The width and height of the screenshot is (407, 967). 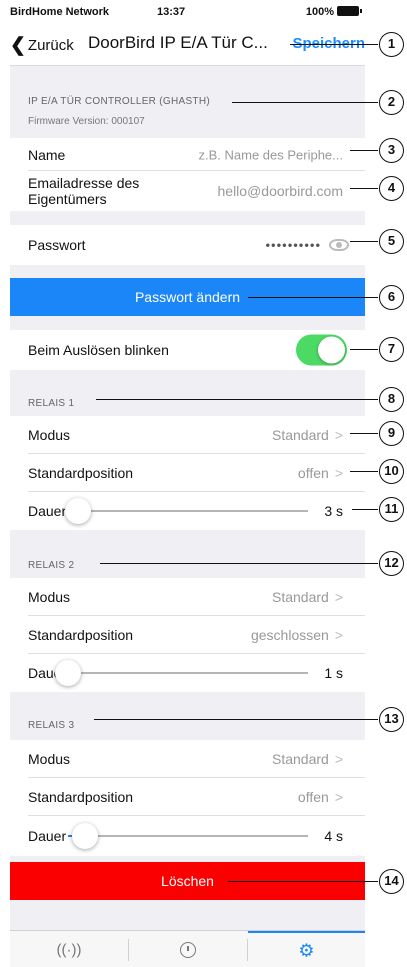 I want to click on relay-position-value: geschlossen >, so click(x=297, y=635).